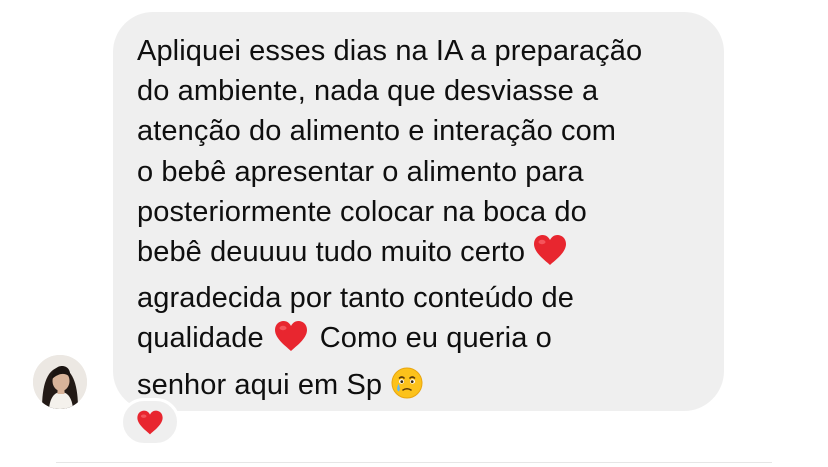 Image resolution: width=828 pixels, height=467 pixels. I want to click on message-line: Apliquei esses dias na IA a preparação, so click(390, 51).